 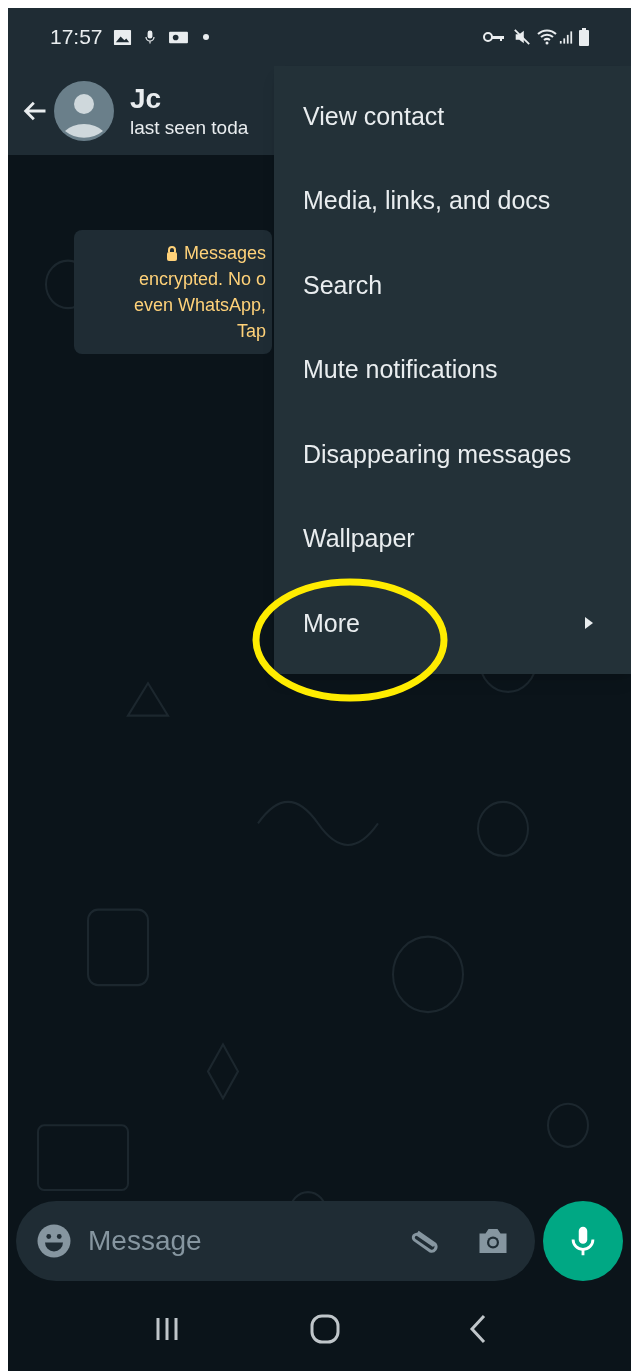 I want to click on encryption-notice: Messages encrypted. No o even WhatsApp, Tap, so click(x=173, y=292).